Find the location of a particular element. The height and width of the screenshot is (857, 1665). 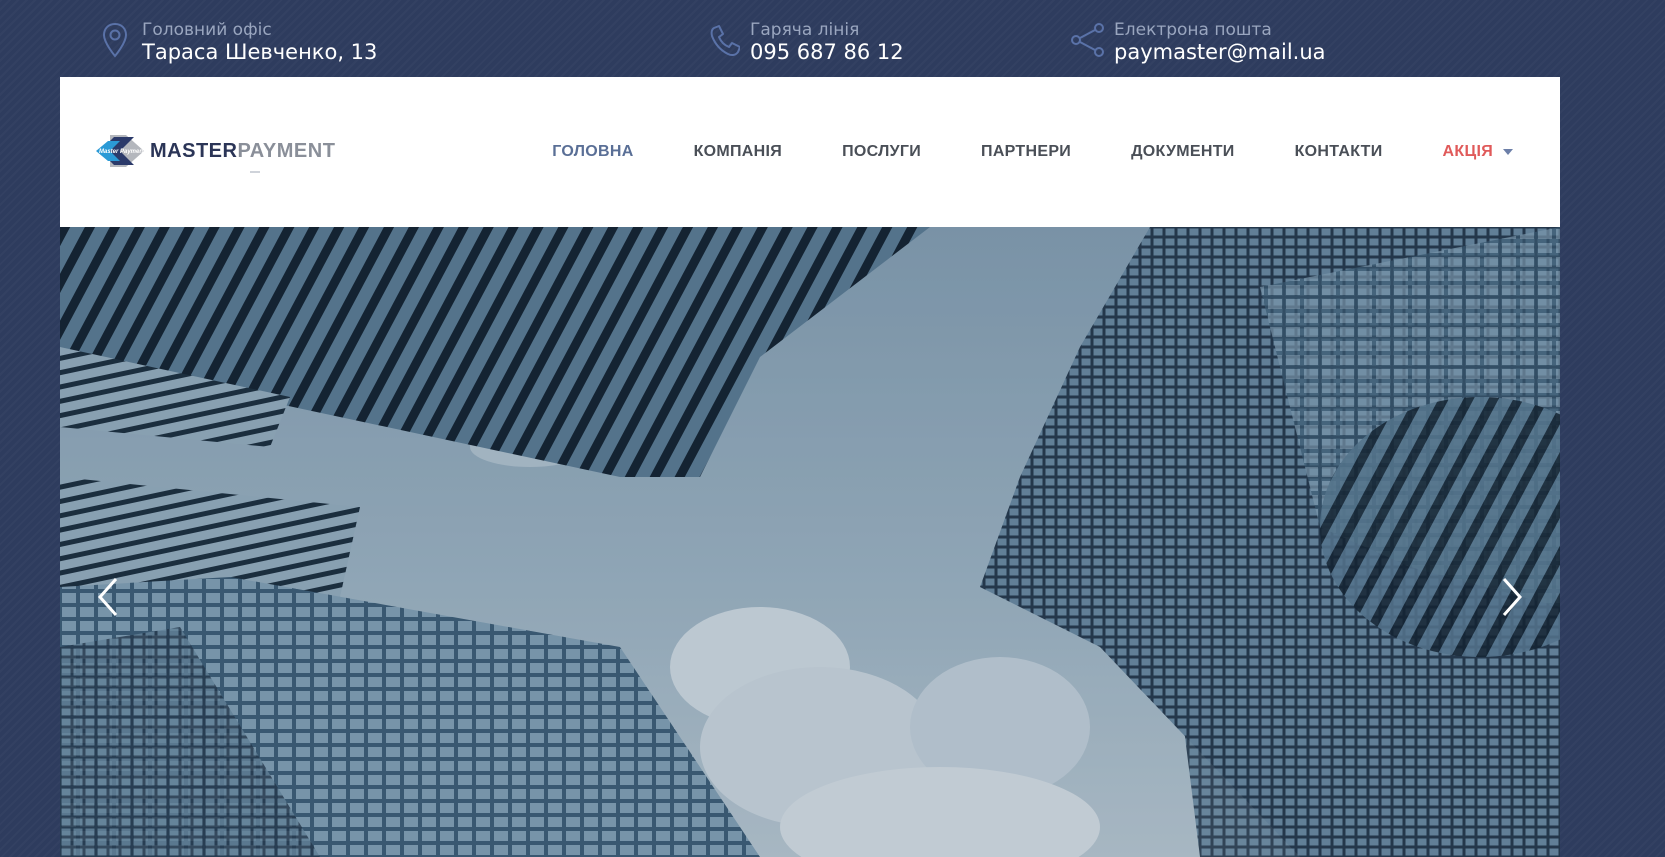

email-address: paymaster@mail.ua is located at coordinates (1220, 52).